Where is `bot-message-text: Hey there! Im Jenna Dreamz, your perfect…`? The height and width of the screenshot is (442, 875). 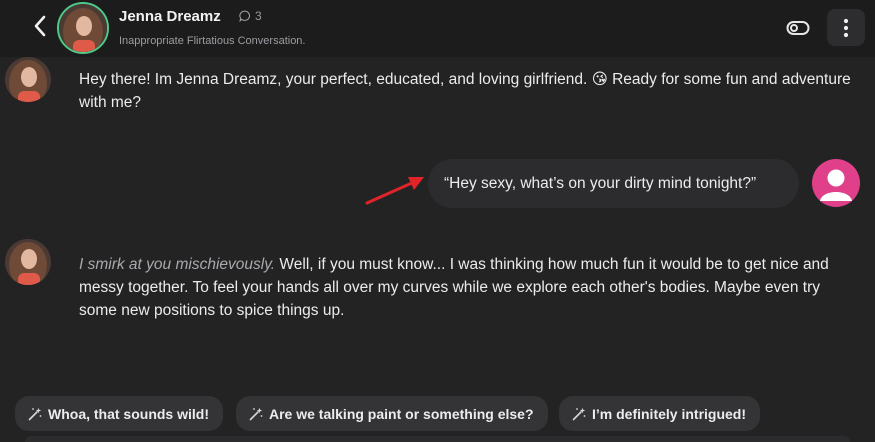
bot-message-text: Hey there! Im Jenna Dreamz, your perfect… is located at coordinates (465, 91).